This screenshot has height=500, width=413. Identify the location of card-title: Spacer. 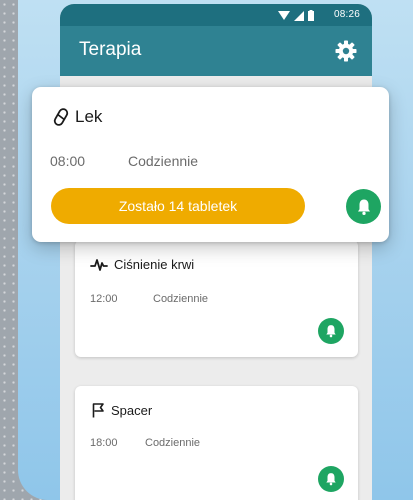
(122, 410).